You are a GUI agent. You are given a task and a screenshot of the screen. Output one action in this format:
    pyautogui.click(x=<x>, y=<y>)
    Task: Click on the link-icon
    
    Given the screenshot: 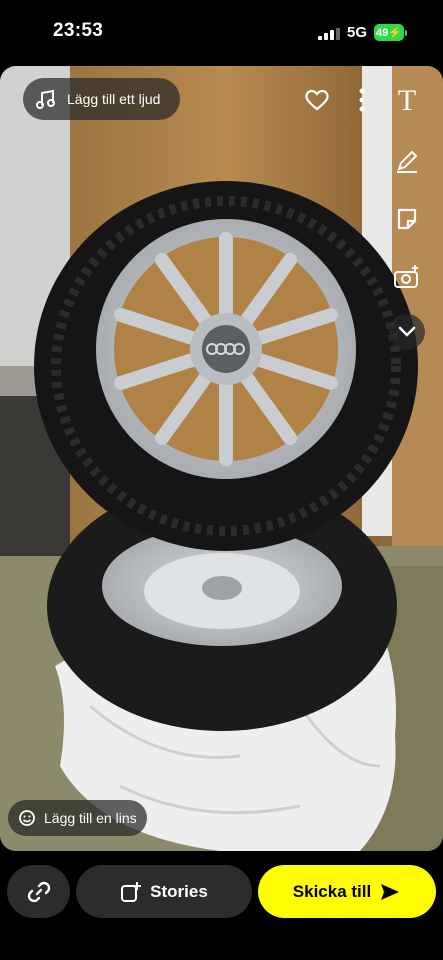 What is the action you would take?
    pyautogui.click(x=38, y=891)
    